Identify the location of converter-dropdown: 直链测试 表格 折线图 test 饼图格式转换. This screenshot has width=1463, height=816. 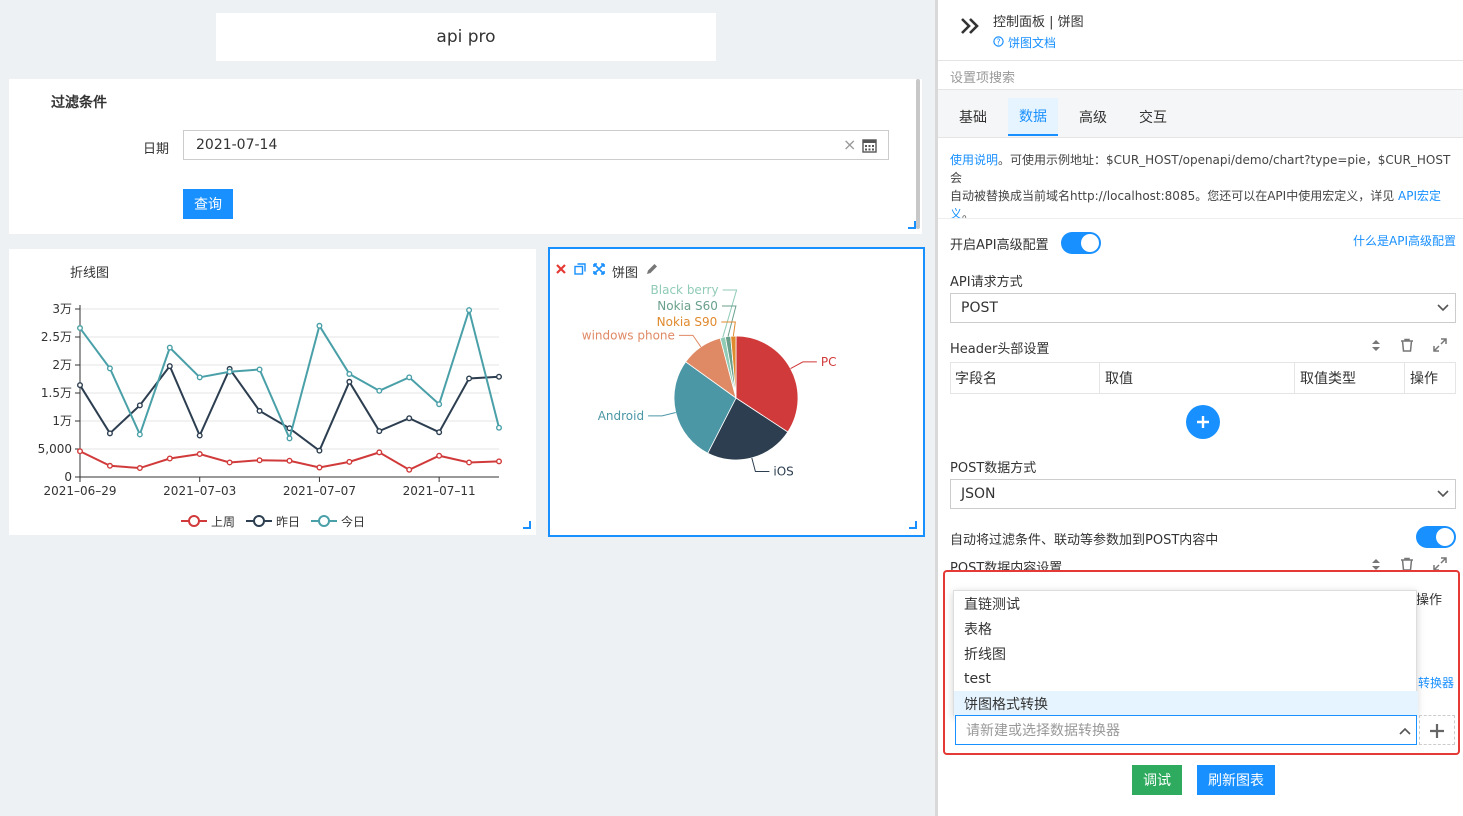
(1185, 653).